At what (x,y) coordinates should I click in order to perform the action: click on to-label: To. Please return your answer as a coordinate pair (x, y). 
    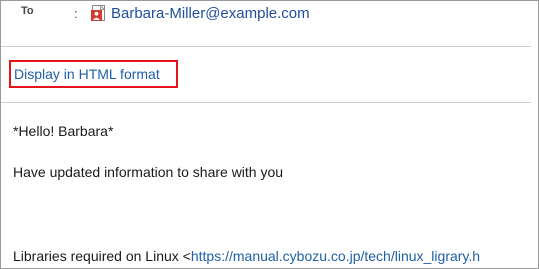
    Looking at the image, I should click on (27, 11).